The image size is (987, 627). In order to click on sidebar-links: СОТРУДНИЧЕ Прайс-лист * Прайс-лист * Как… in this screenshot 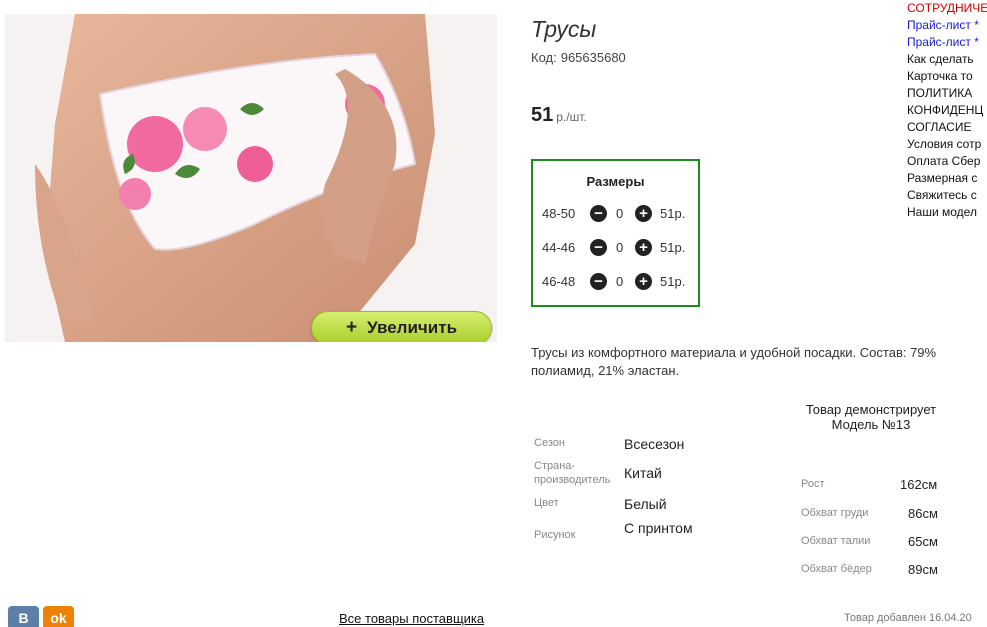, I will do `click(947, 110)`.